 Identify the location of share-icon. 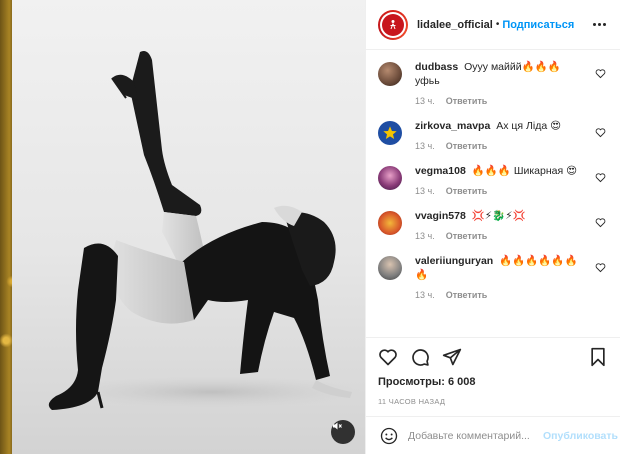
(452, 357).